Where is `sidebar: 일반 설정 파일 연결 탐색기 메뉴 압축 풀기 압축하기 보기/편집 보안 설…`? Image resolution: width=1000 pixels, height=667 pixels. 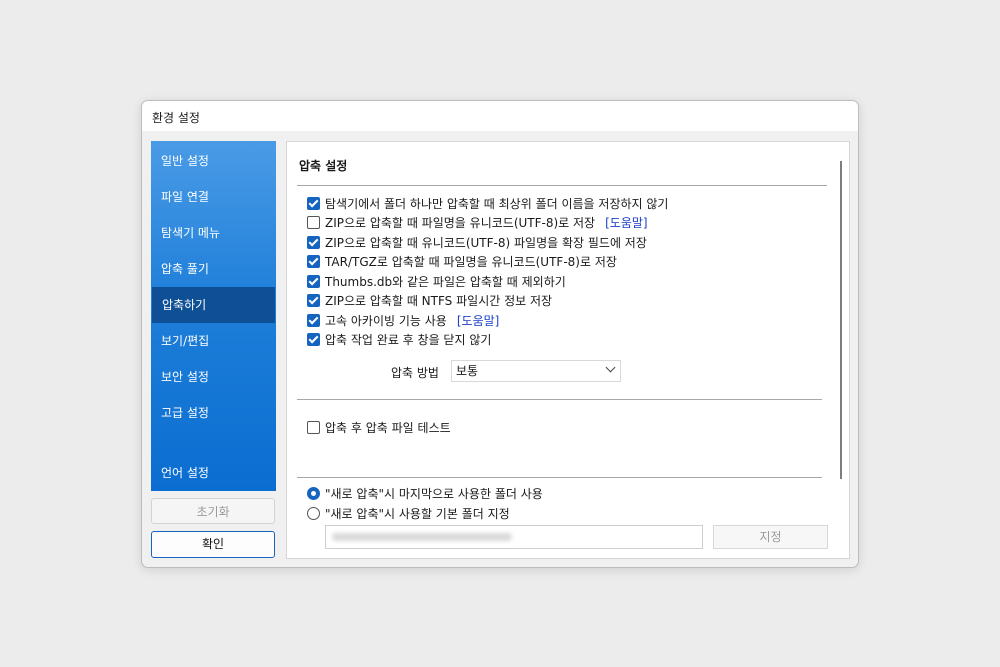 sidebar: 일반 설정 파일 연결 탐색기 메뉴 압축 풀기 압축하기 보기/편집 보안 설… is located at coordinates (213, 316).